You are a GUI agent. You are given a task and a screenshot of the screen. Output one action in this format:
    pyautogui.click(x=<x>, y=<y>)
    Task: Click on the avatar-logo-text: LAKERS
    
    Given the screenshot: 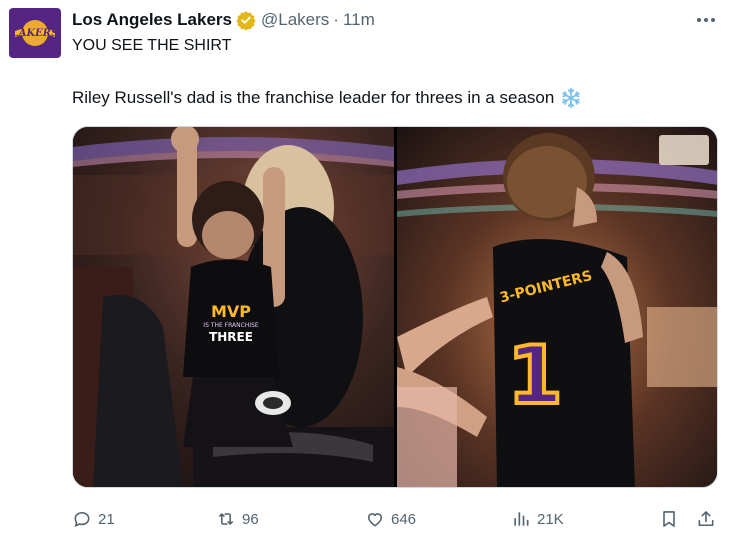 What is the action you would take?
    pyautogui.click(x=35, y=33)
    